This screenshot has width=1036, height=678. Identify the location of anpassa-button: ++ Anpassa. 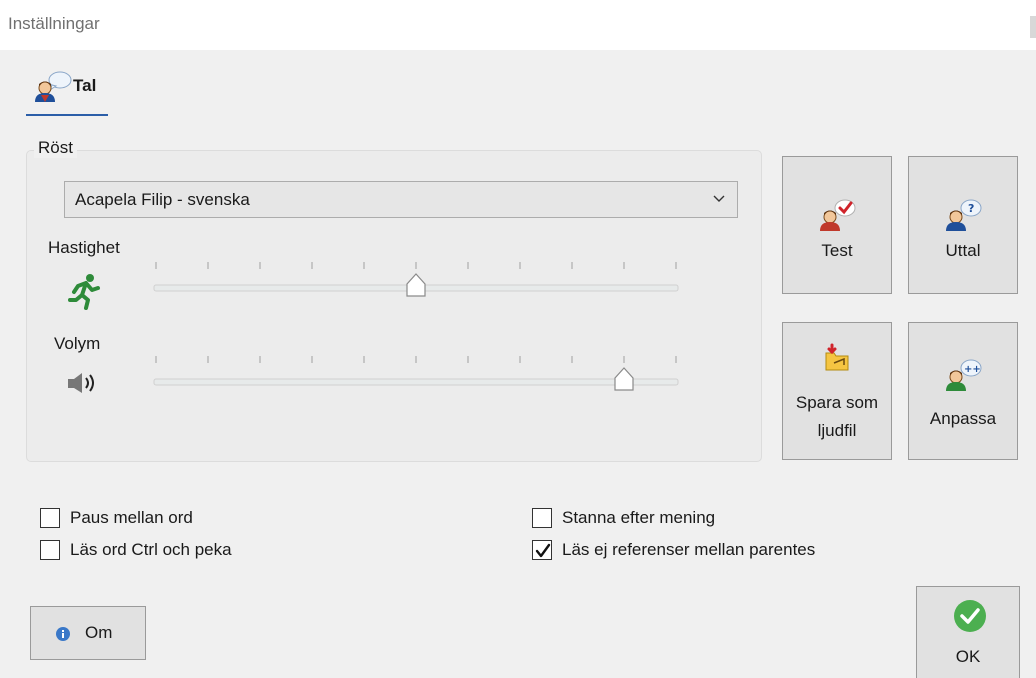
(963, 391).